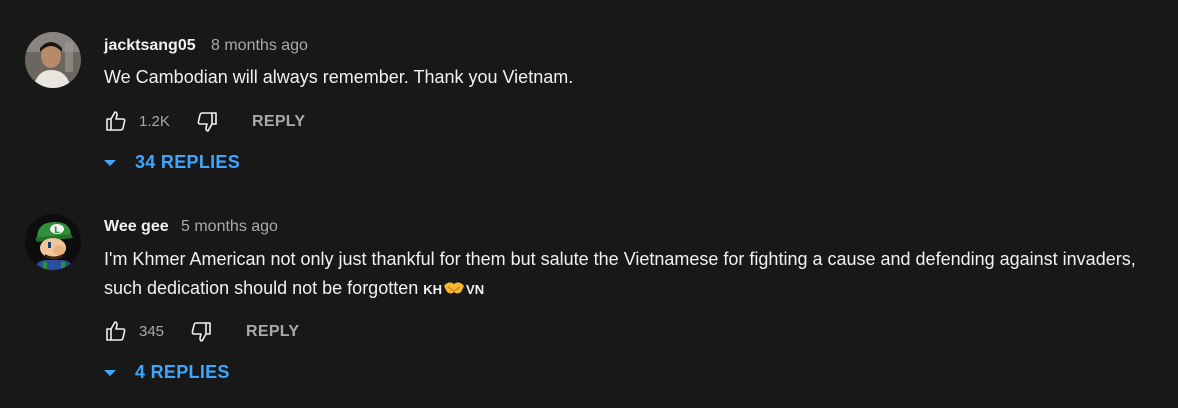 This screenshot has height=408, width=1178. What do you see at coordinates (53, 242) in the screenshot?
I see `avatar: L` at bounding box center [53, 242].